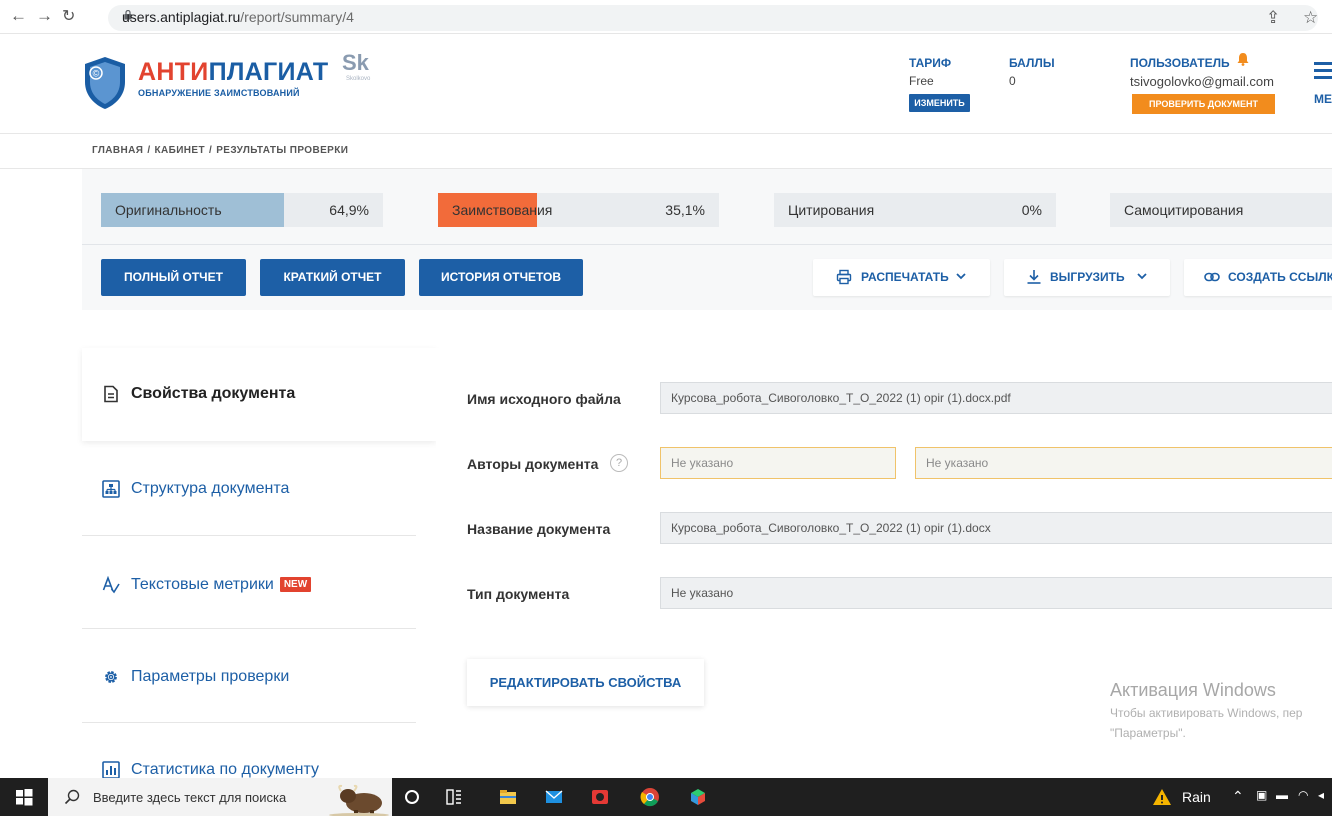 This screenshot has width=1332, height=816. I want to click on logo-title-blue: ПЛАГИАТ, so click(268, 72).